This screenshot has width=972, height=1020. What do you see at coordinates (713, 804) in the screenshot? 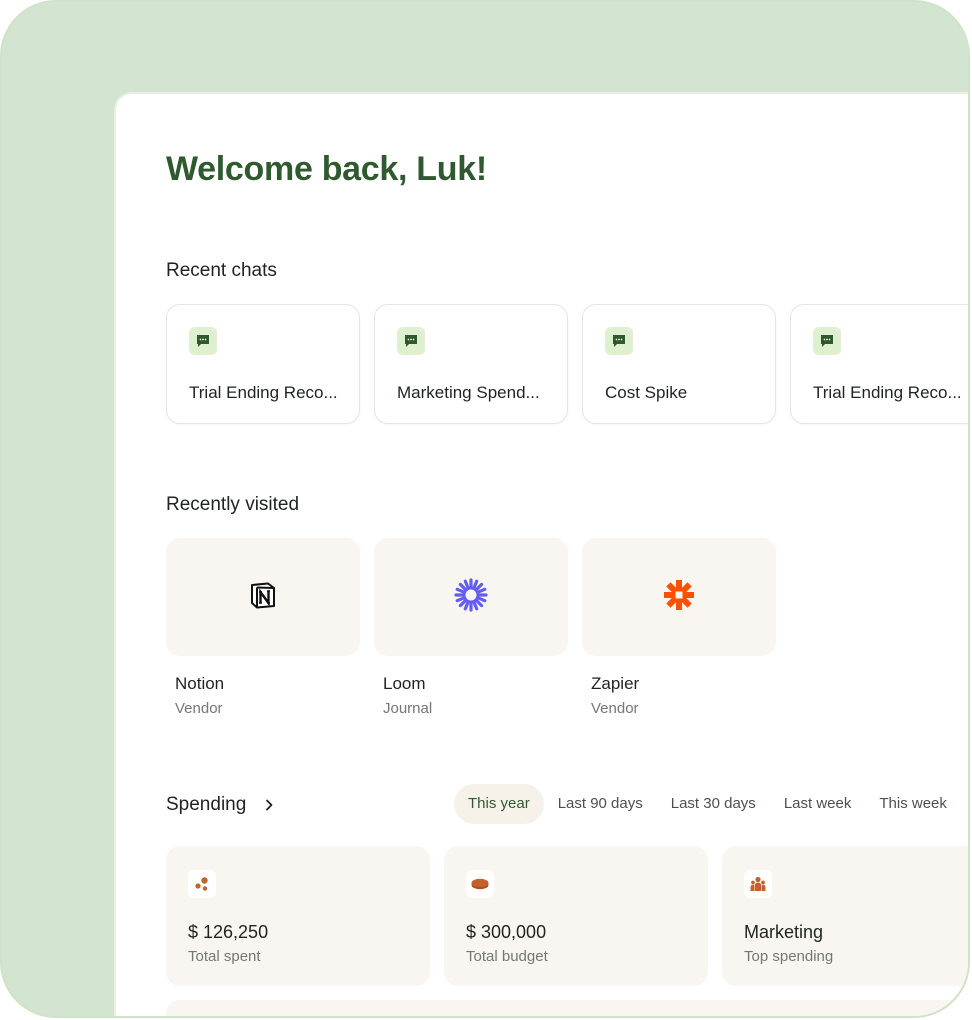
I see `filter-last-30-days: Last 30 days` at bounding box center [713, 804].